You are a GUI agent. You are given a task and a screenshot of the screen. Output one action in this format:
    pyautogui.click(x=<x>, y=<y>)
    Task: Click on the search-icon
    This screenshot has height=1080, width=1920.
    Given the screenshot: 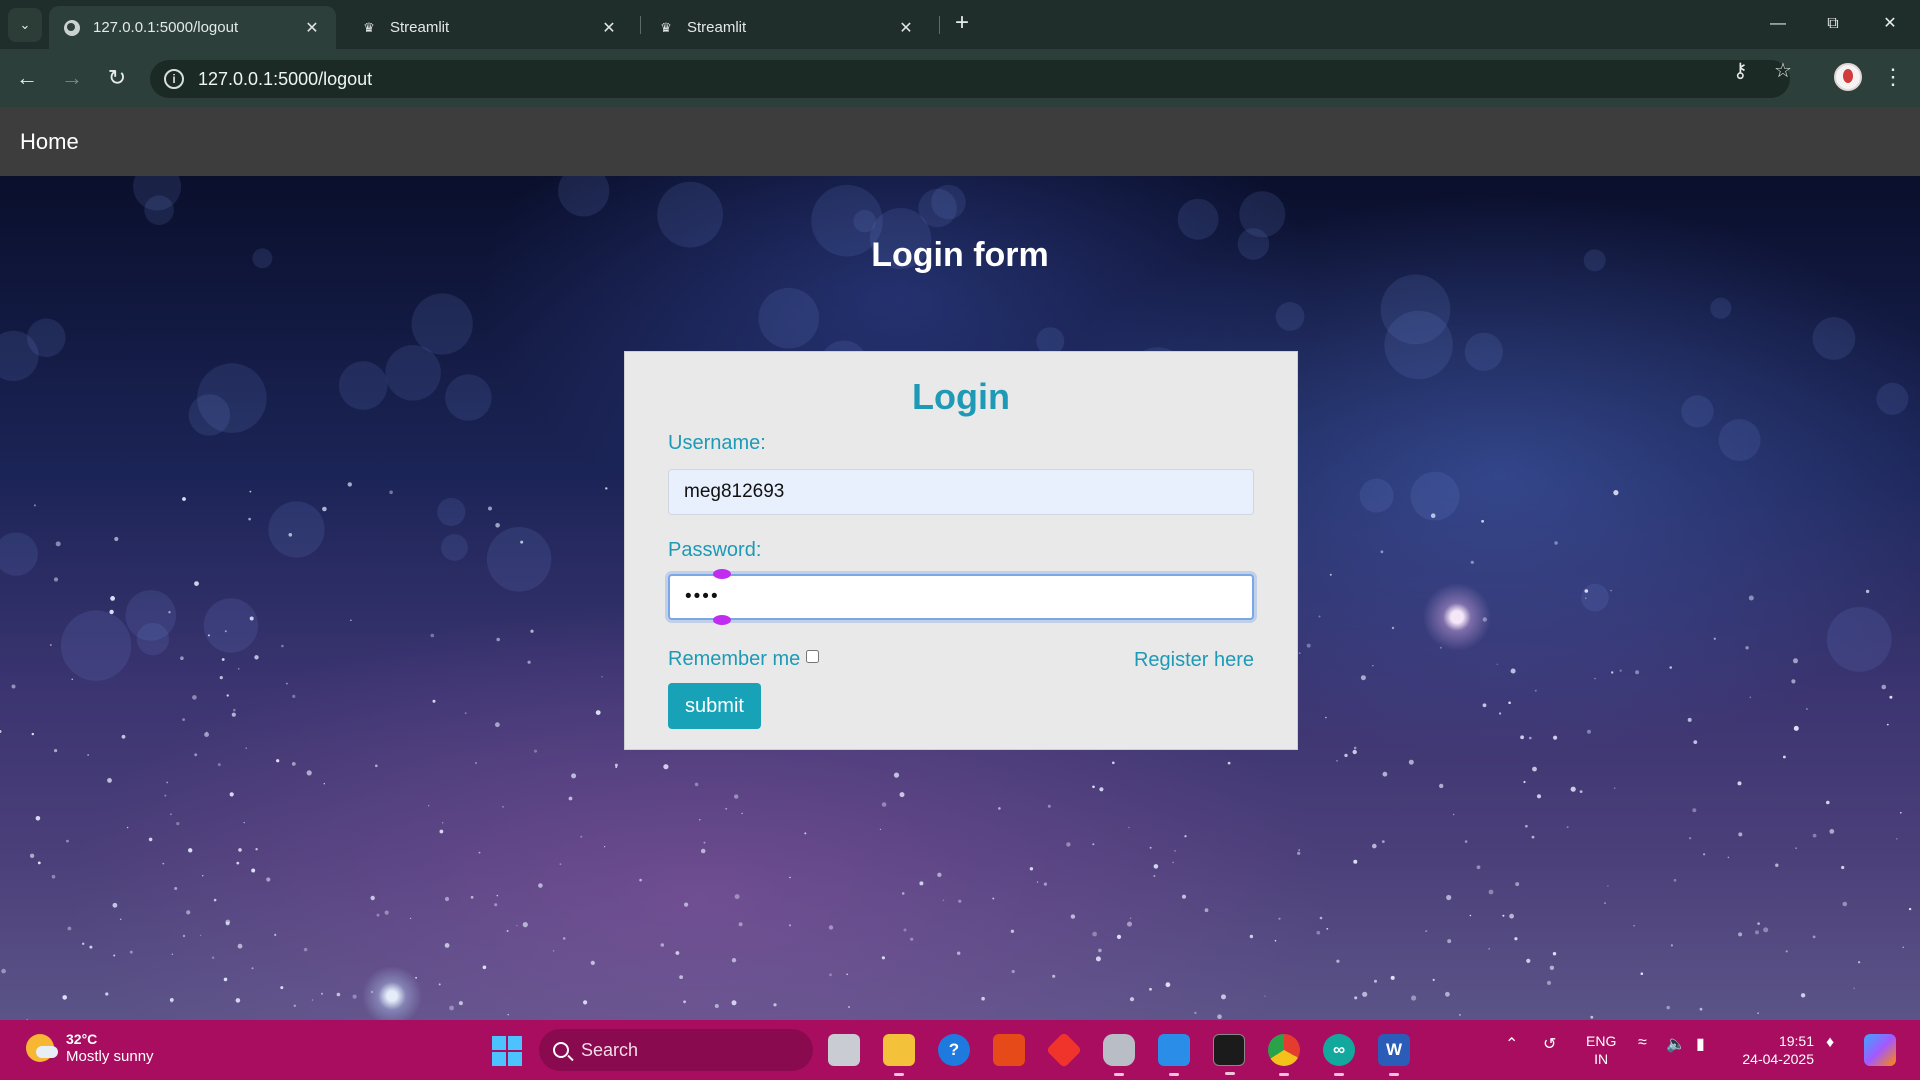 What is the action you would take?
    pyautogui.click(x=561, y=1050)
    